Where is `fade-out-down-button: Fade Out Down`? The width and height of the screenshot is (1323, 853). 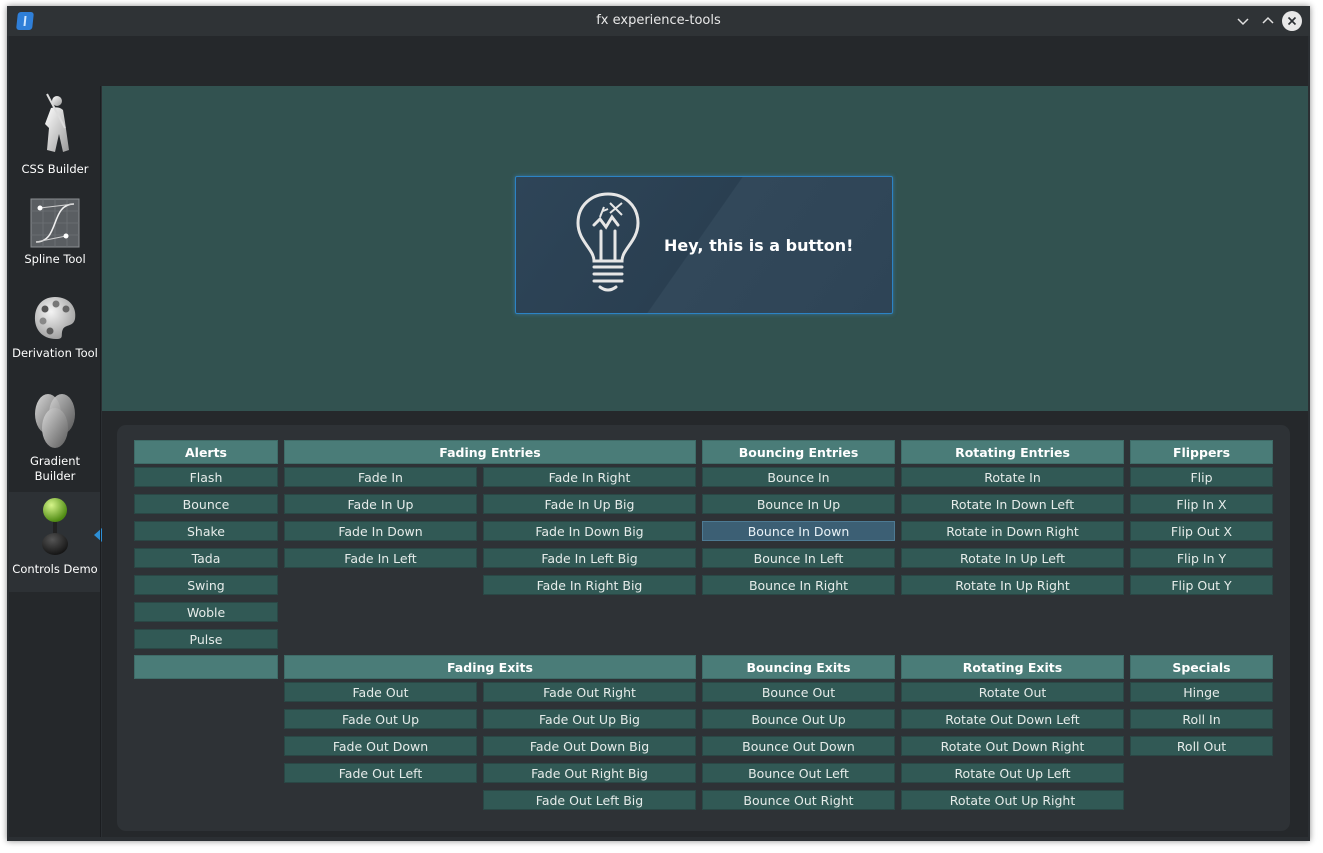 fade-out-down-button: Fade Out Down is located at coordinates (380, 746).